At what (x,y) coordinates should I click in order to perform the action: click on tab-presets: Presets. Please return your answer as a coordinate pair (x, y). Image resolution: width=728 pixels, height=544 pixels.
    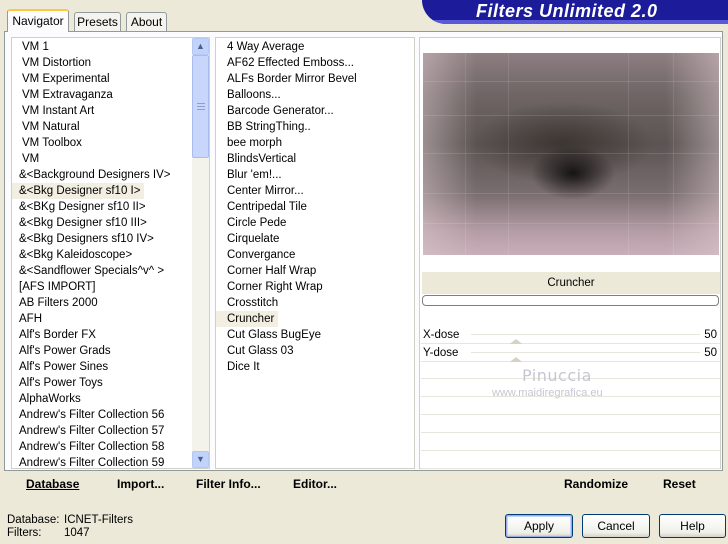
    Looking at the image, I should click on (97, 21).